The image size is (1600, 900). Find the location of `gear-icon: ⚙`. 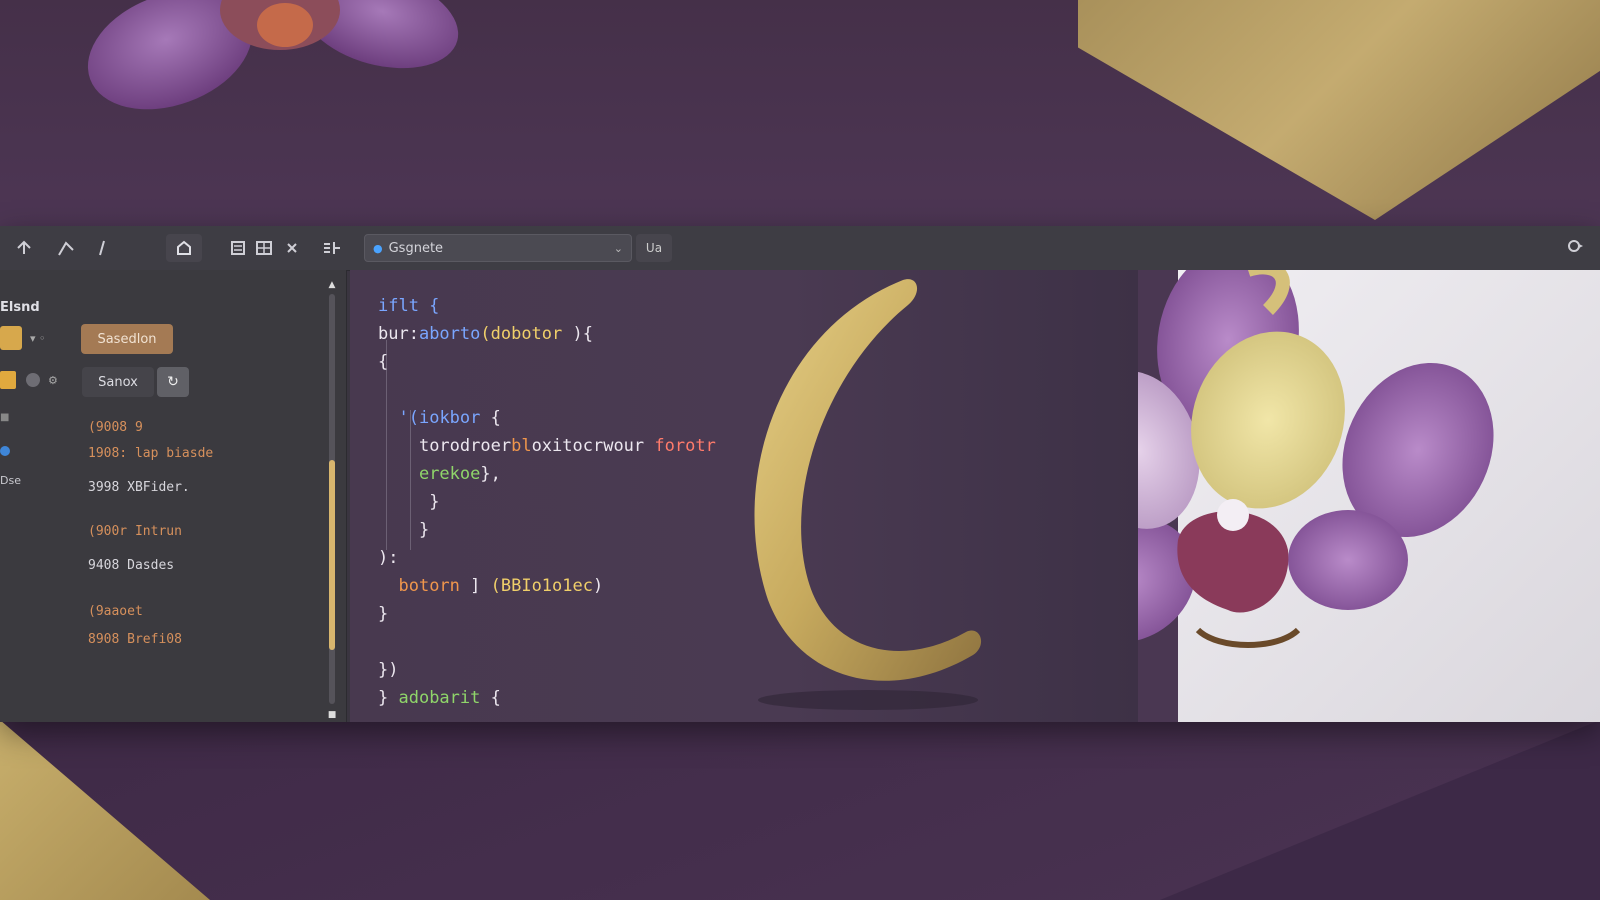

gear-icon: ⚙ is located at coordinates (53, 380).